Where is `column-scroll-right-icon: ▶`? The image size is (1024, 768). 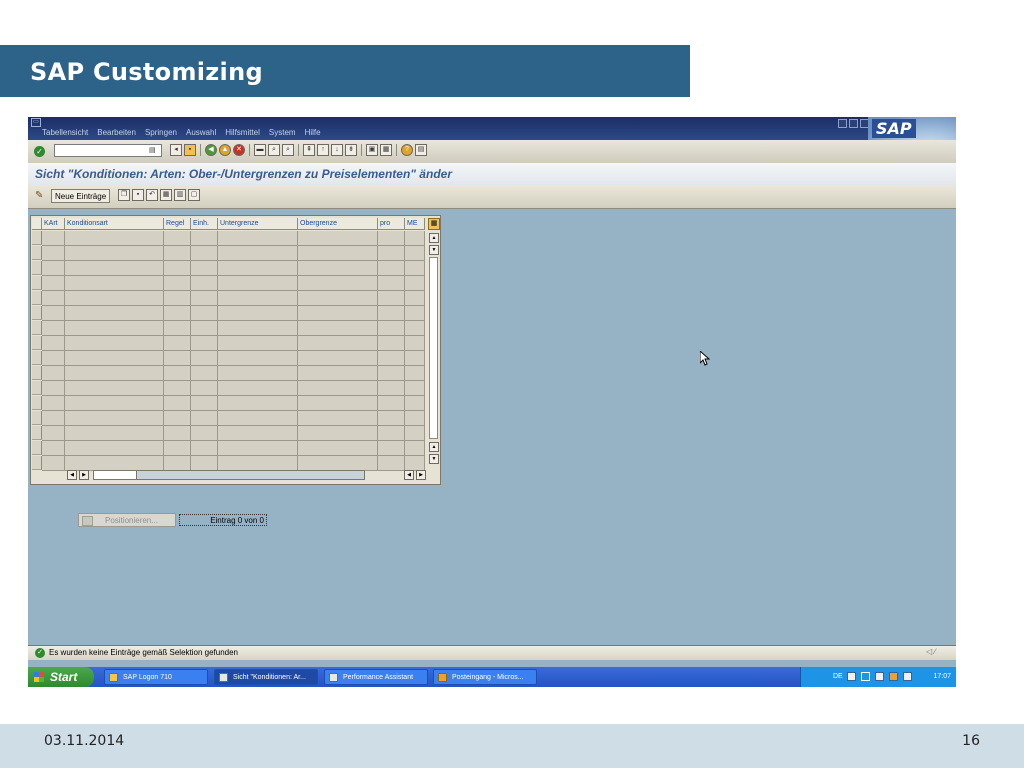 column-scroll-right-icon: ▶ is located at coordinates (421, 475).